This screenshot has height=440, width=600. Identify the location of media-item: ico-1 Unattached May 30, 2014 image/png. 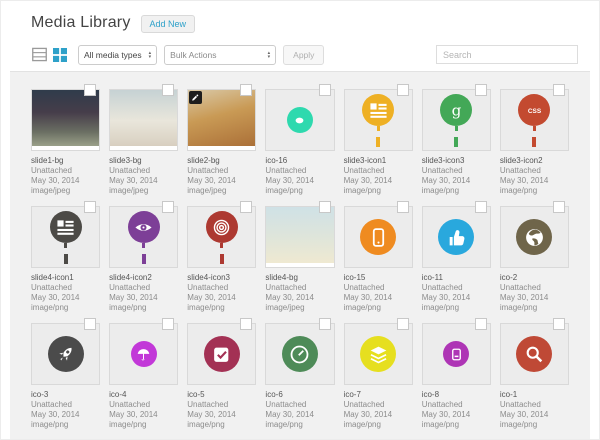
(534, 374).